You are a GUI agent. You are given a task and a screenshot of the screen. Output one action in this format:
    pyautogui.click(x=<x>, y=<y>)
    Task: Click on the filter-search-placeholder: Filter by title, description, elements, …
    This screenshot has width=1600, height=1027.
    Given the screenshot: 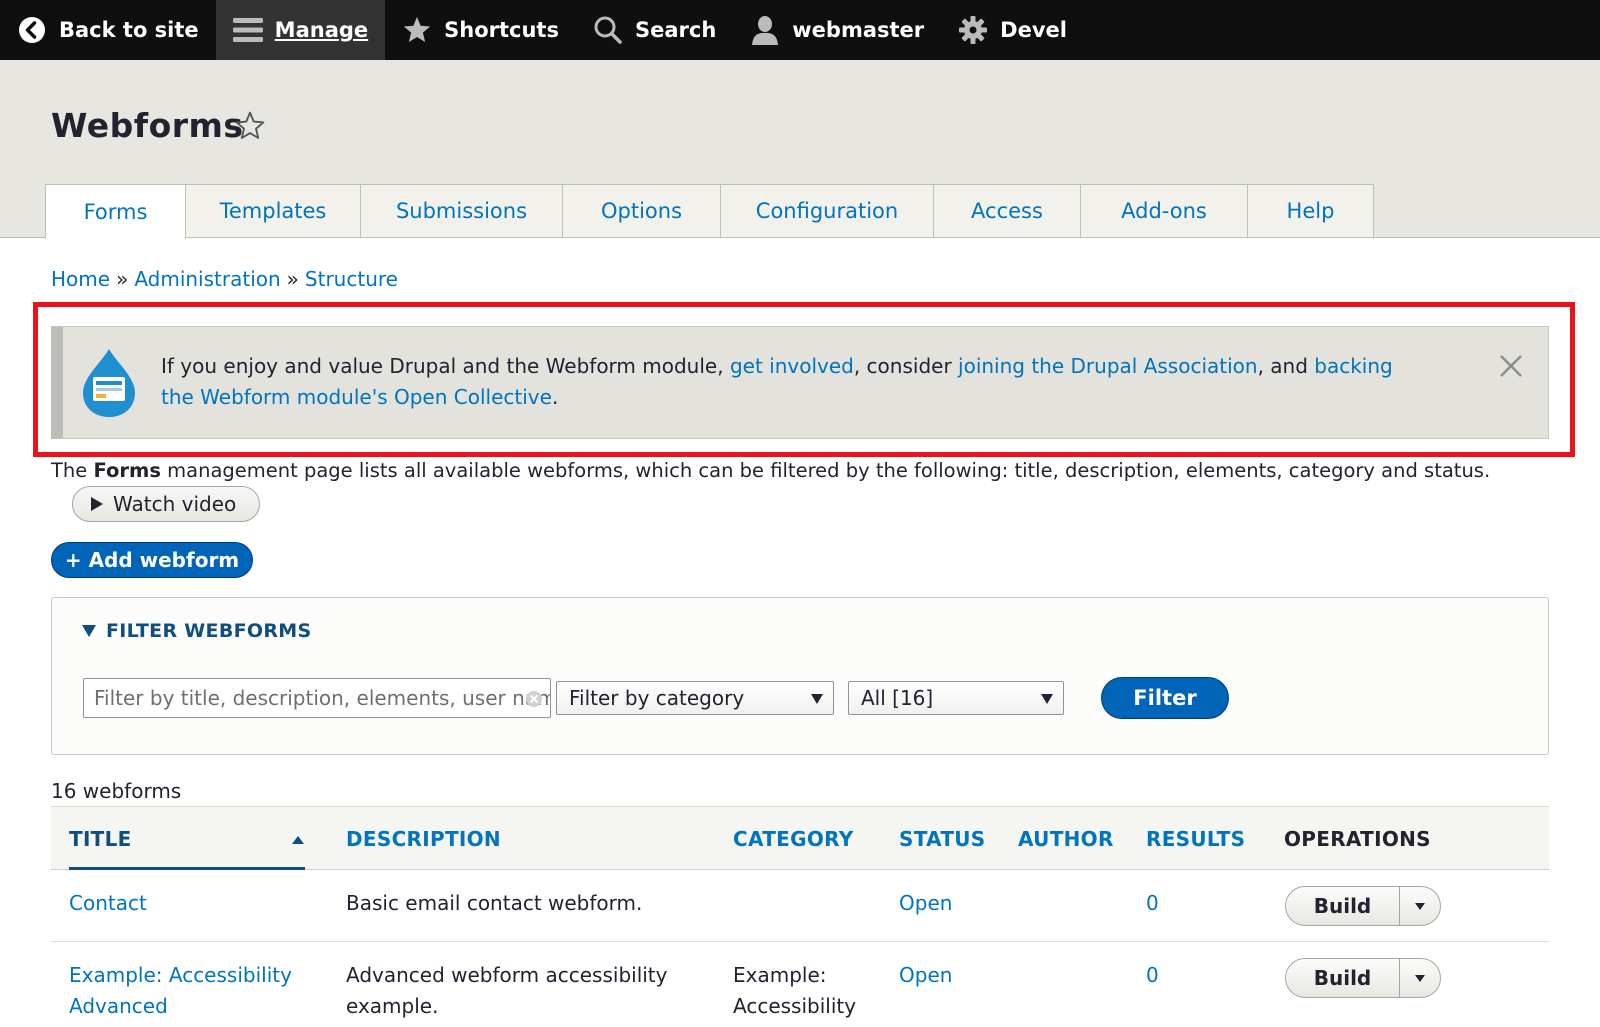 What is the action you would take?
    pyautogui.click(x=322, y=698)
    